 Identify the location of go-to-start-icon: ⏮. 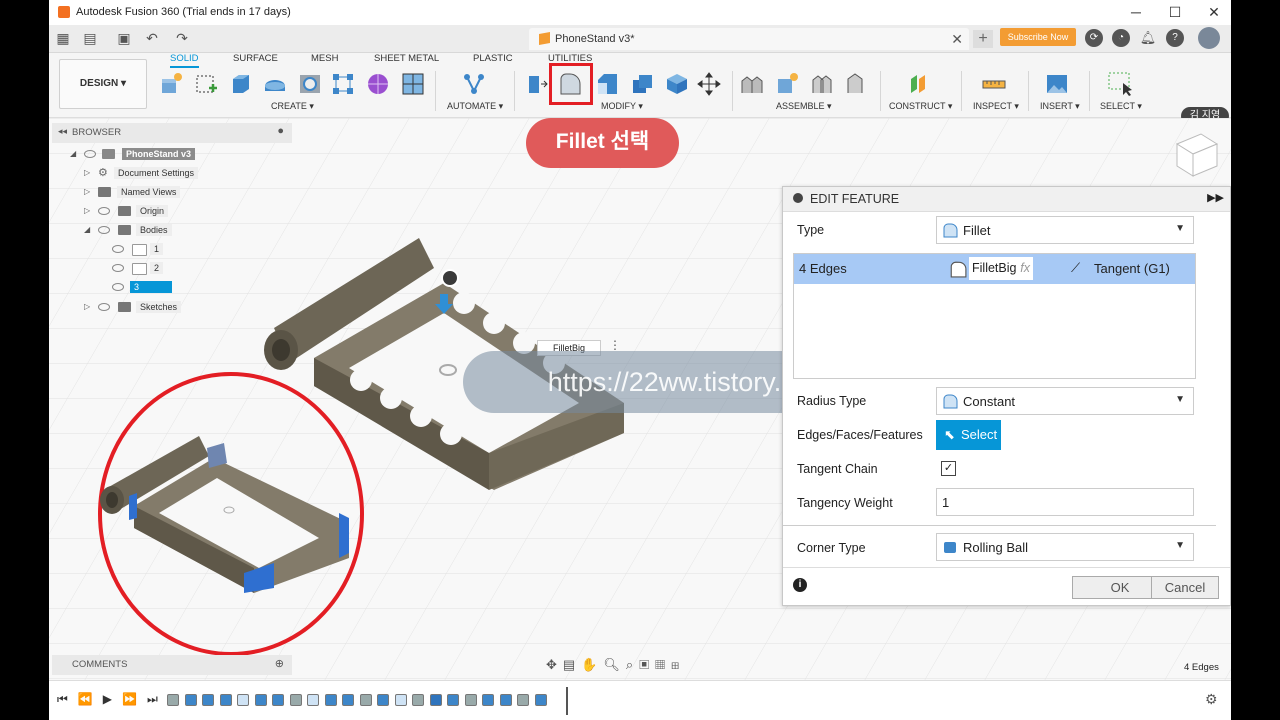
(67, 699).